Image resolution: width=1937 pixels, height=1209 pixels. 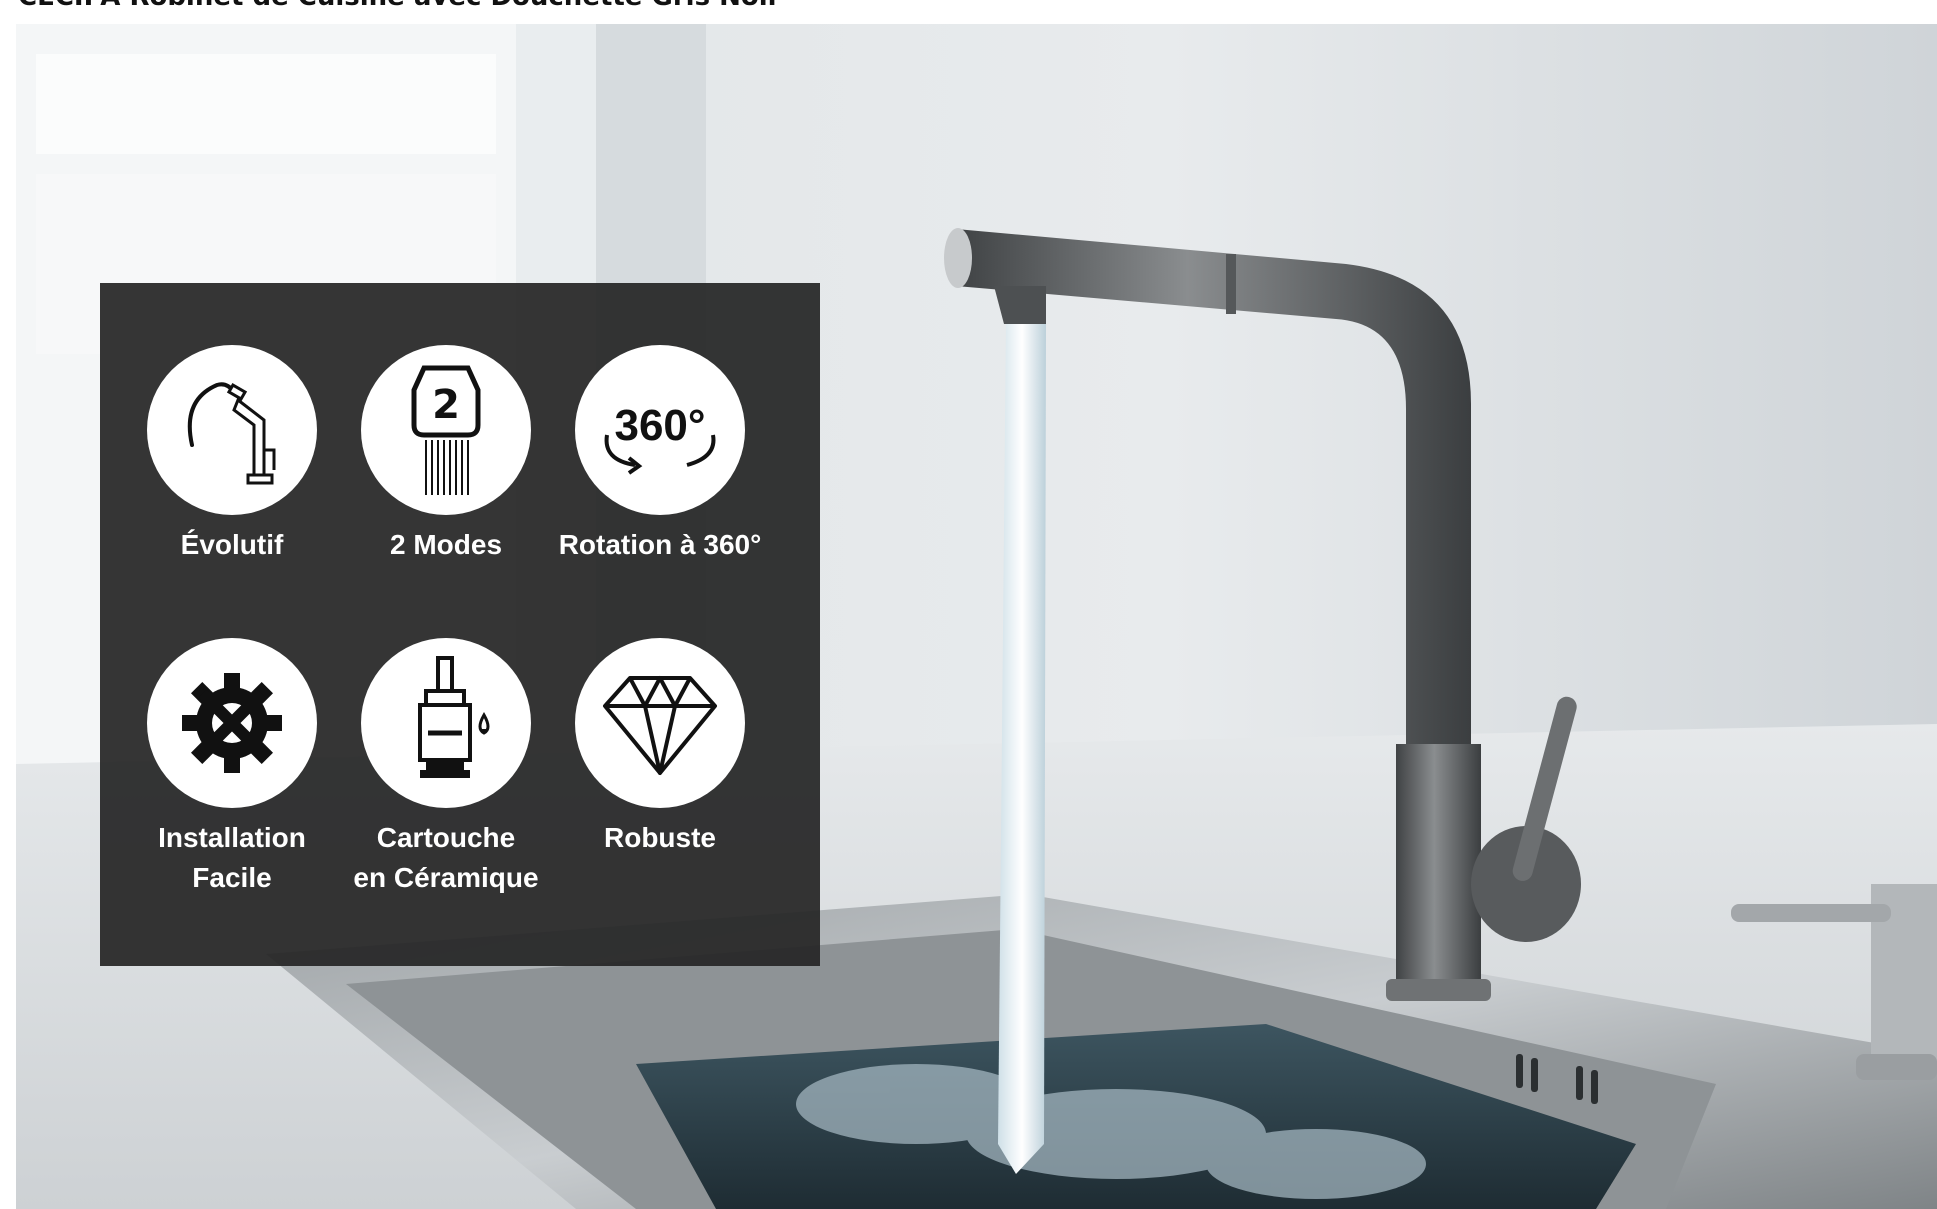 What do you see at coordinates (446, 544) in the screenshot?
I see `feature-label: 2 Modes` at bounding box center [446, 544].